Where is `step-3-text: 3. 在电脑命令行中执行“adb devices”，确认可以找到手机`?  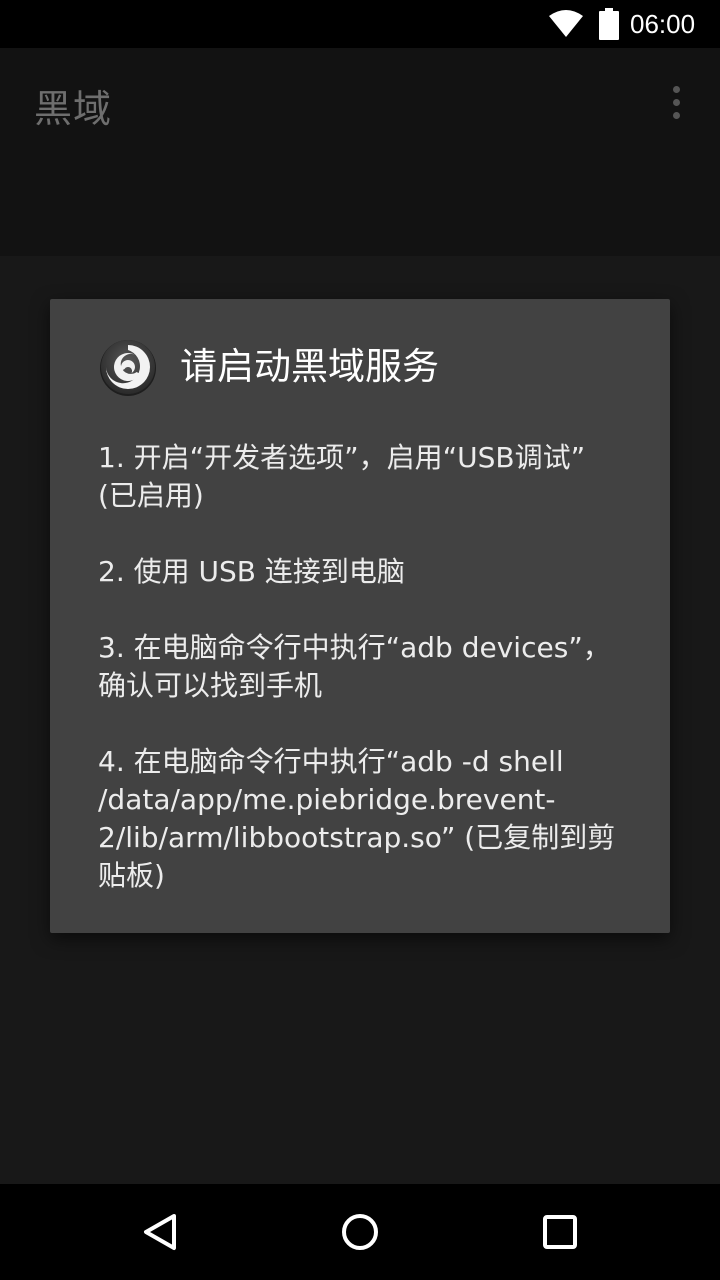
step-3-text: 3. 在电脑命令行中执行“adb devices”，确认可以找到手机 is located at coordinates (354, 666).